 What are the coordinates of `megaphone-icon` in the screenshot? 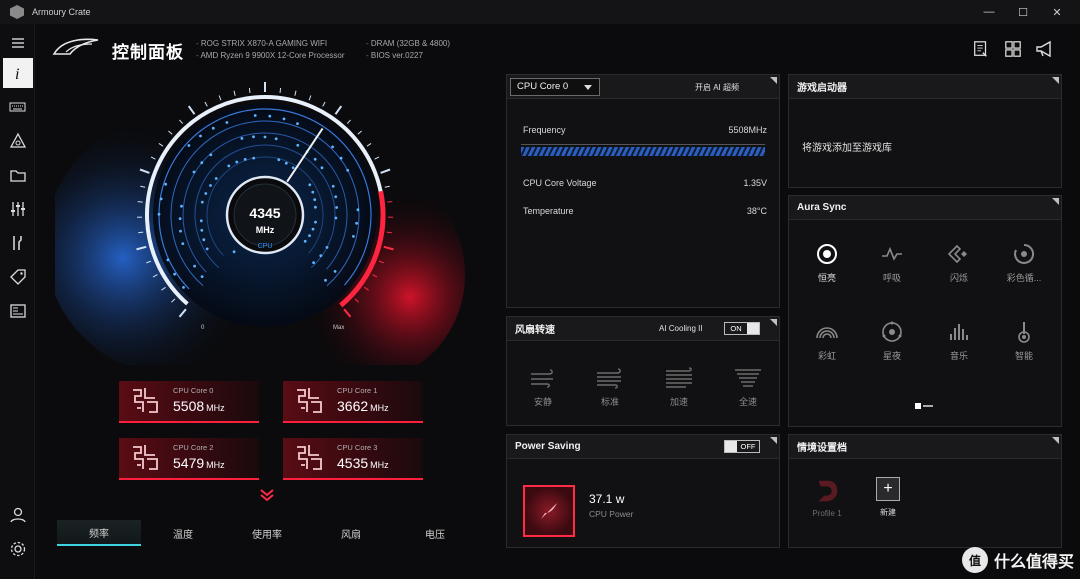 It's located at (1043, 49).